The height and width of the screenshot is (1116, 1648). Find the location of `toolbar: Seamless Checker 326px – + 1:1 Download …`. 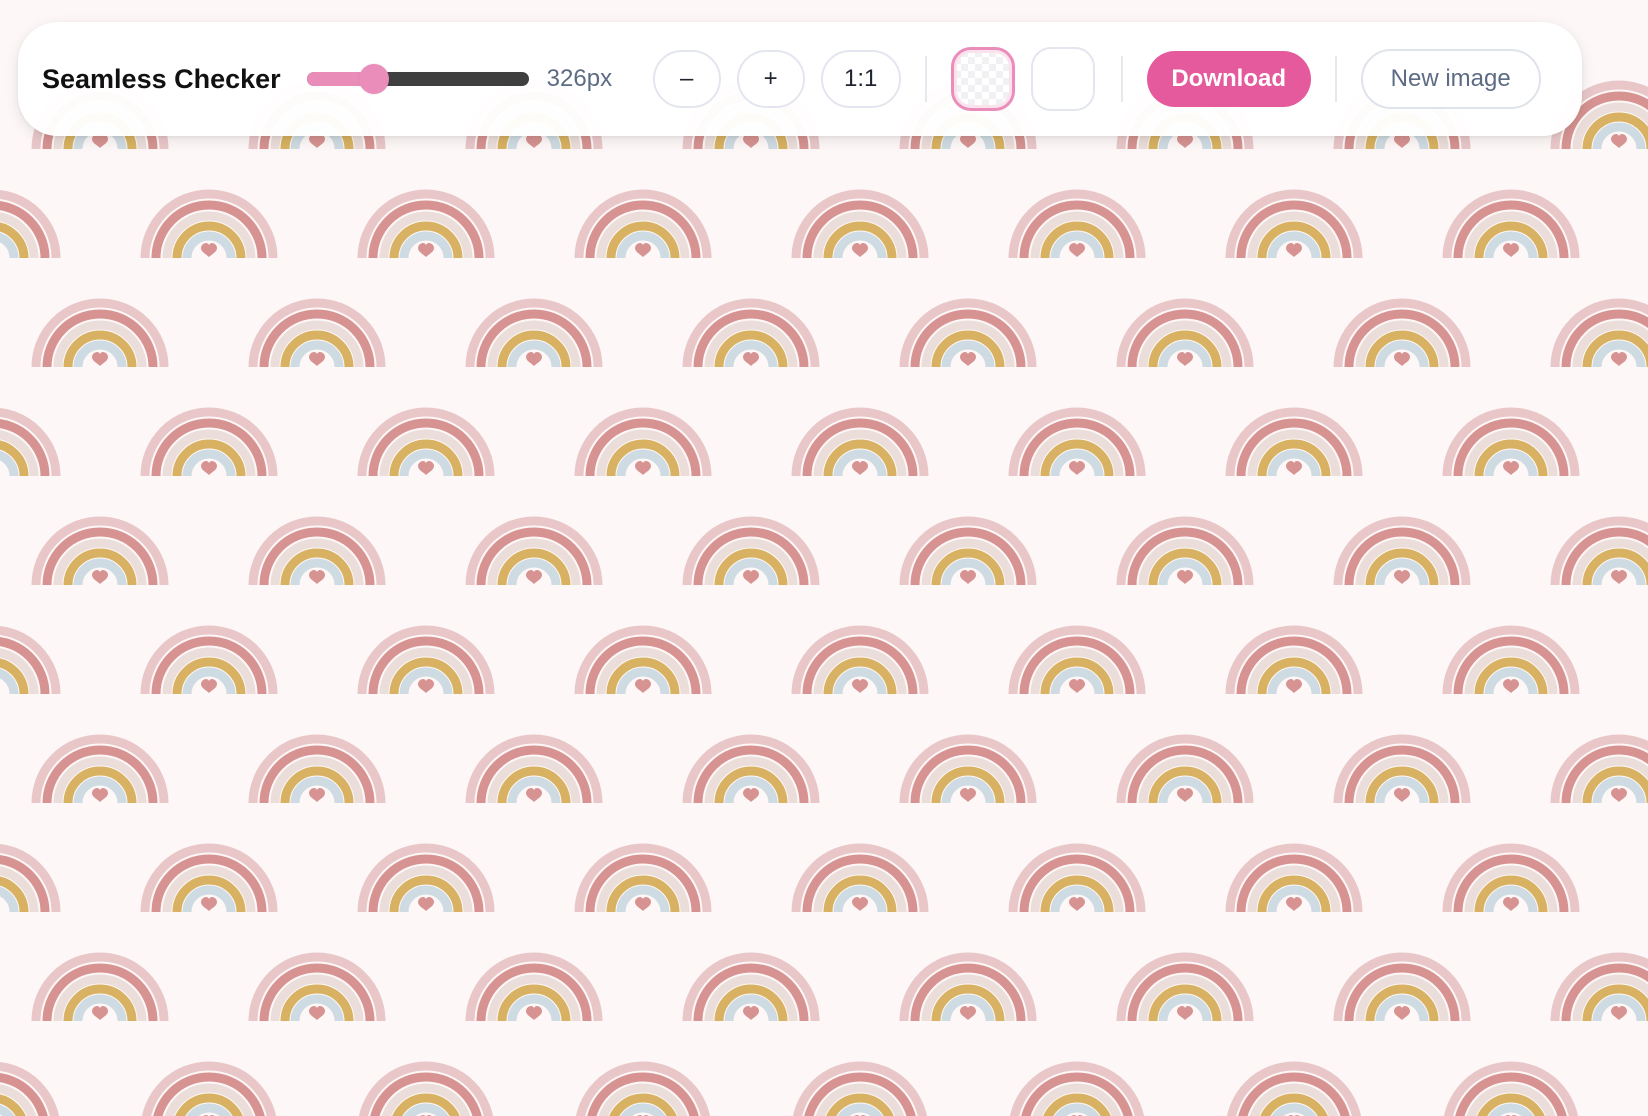

toolbar: Seamless Checker 326px – + 1:1 Download … is located at coordinates (800, 79).